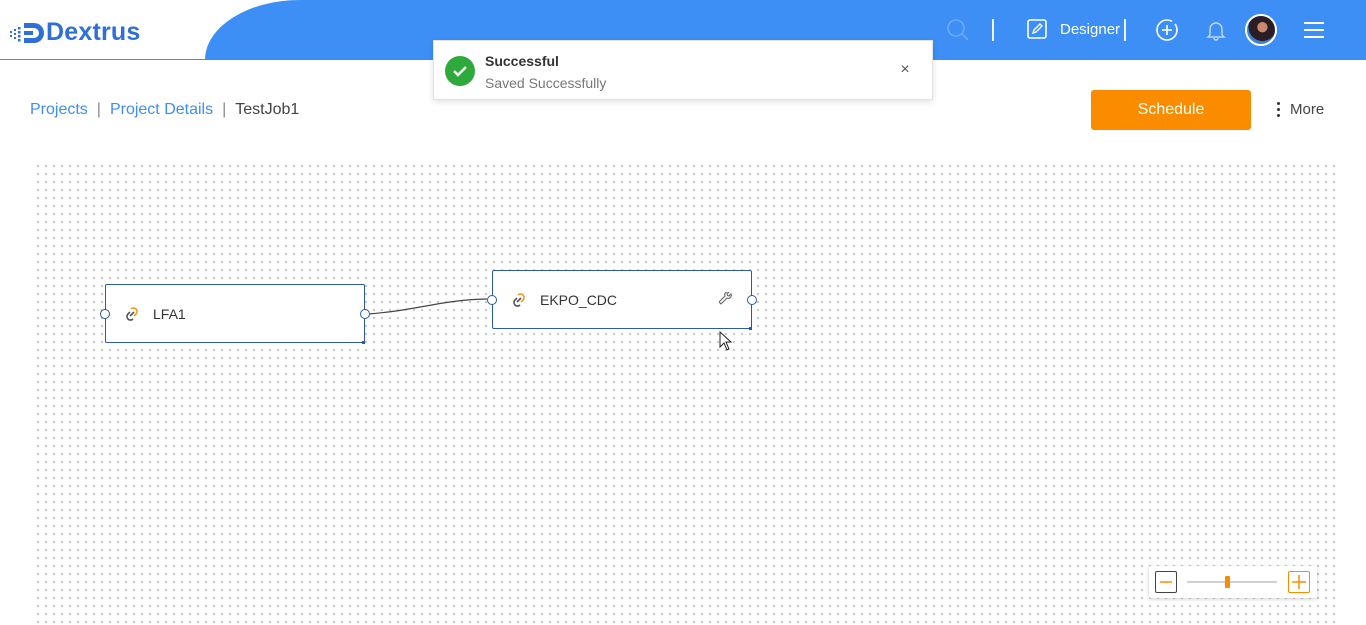 Image resolution: width=1366 pixels, height=625 pixels. Describe the element at coordinates (267, 109) in the screenshot. I see `breadcrumb-current-job: TestJob1` at that location.